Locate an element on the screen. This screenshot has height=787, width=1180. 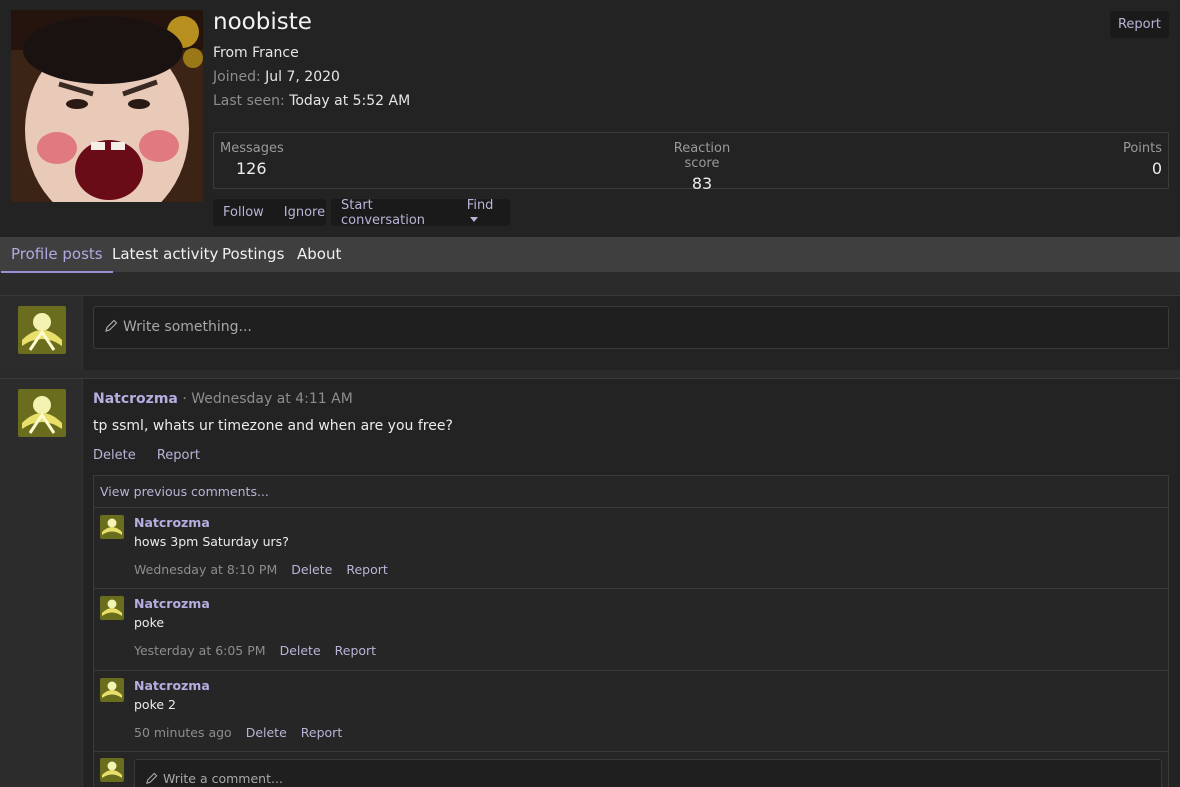
report-profile-button: Report is located at coordinates (1139, 24).